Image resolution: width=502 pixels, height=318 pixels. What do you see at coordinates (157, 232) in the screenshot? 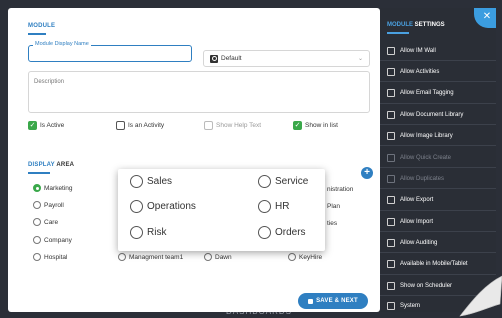
I see `popup-option-label: Risk` at bounding box center [157, 232].